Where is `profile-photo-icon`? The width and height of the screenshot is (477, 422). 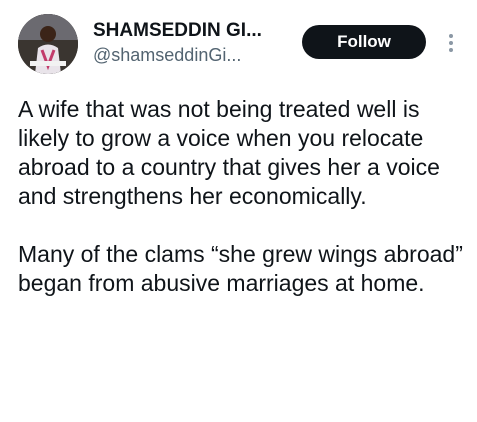
profile-photo-icon is located at coordinates (48, 44).